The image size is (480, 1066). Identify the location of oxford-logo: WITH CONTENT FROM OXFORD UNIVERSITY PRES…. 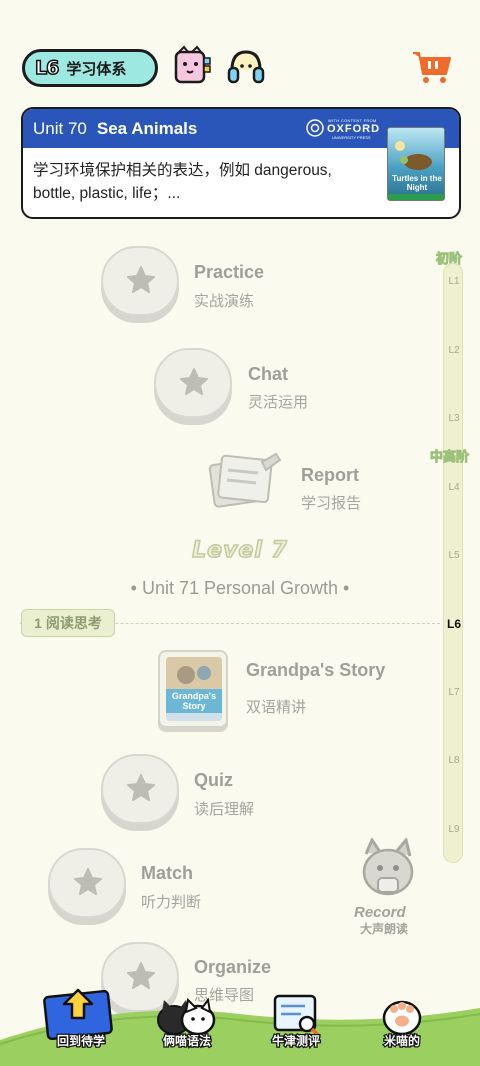
(343, 129).